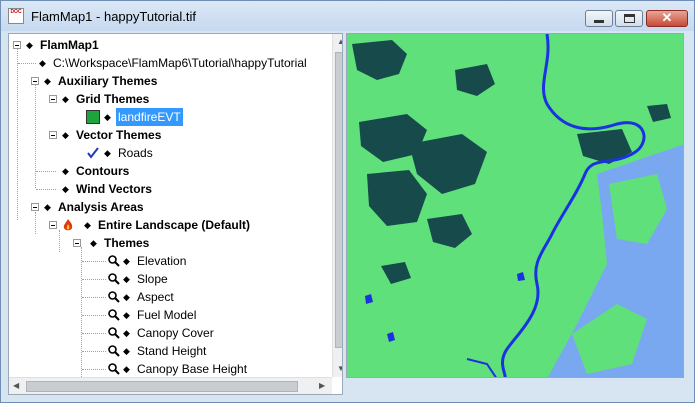  I want to click on tree-item-auxiliary-themes: ◆ Auxiliary Themes, so click(170, 81).